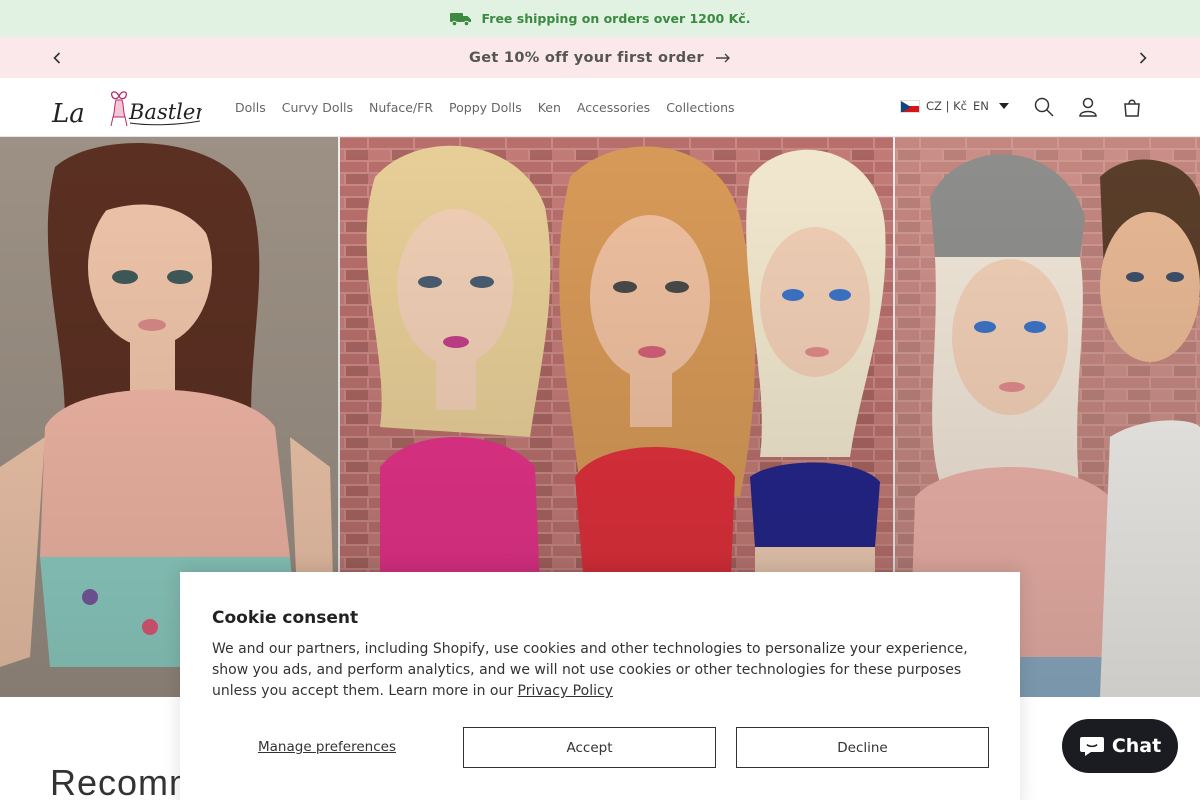 This screenshot has height=800, width=1200. I want to click on manage-preferences-button: Manage preferences, so click(327, 747).